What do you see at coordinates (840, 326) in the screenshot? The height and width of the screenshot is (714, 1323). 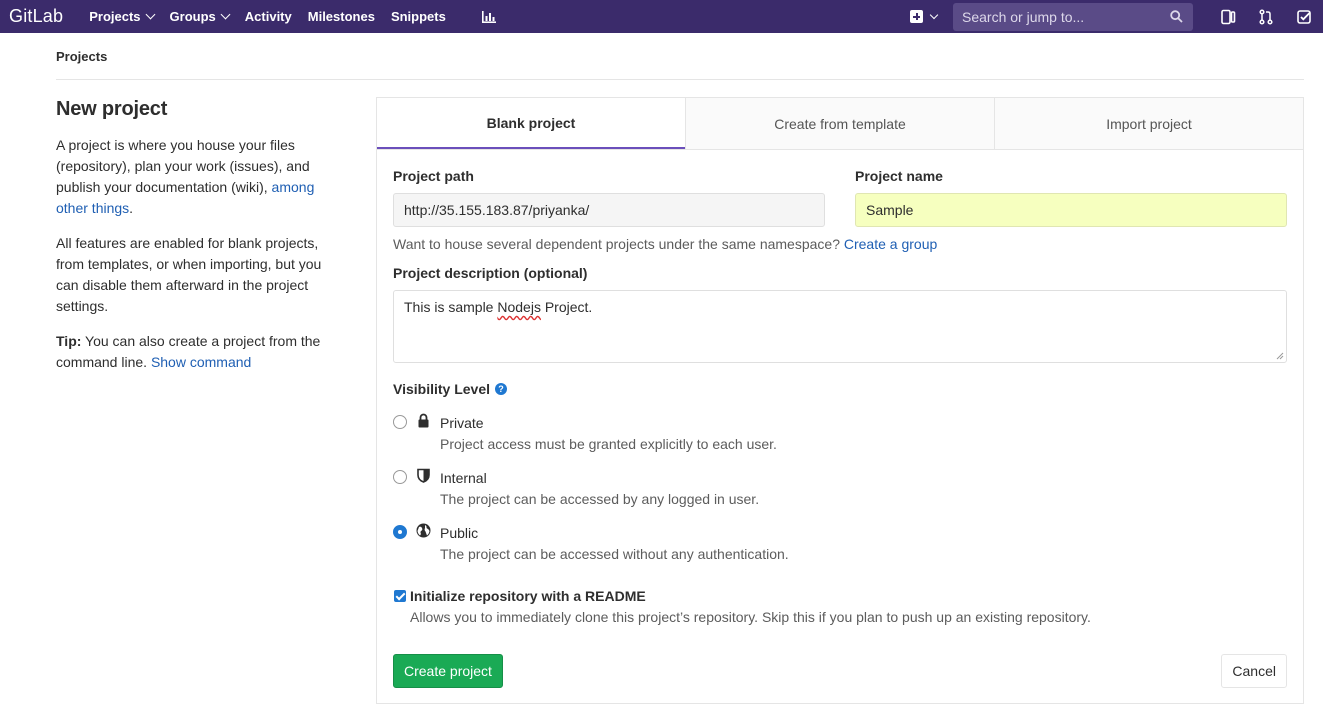 I see `project-description-field: This is sample Nodejs Project.` at bounding box center [840, 326].